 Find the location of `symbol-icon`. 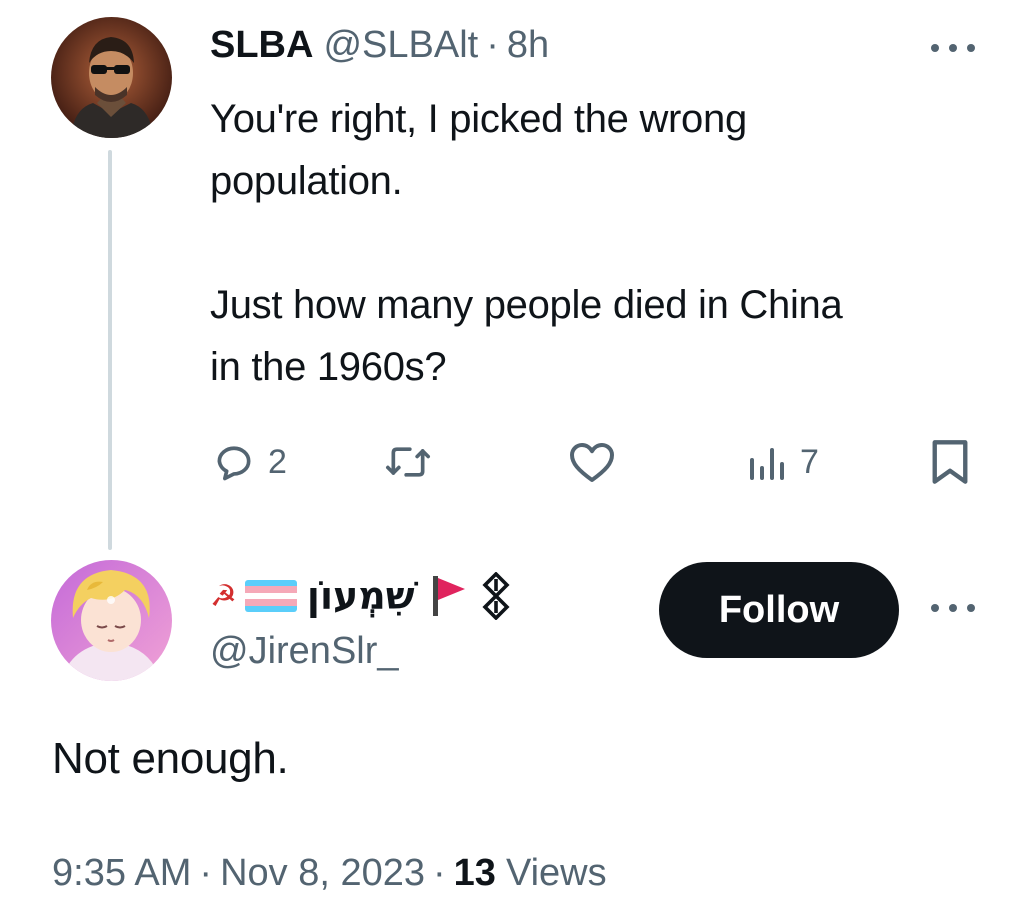

symbol-icon is located at coordinates (496, 596).